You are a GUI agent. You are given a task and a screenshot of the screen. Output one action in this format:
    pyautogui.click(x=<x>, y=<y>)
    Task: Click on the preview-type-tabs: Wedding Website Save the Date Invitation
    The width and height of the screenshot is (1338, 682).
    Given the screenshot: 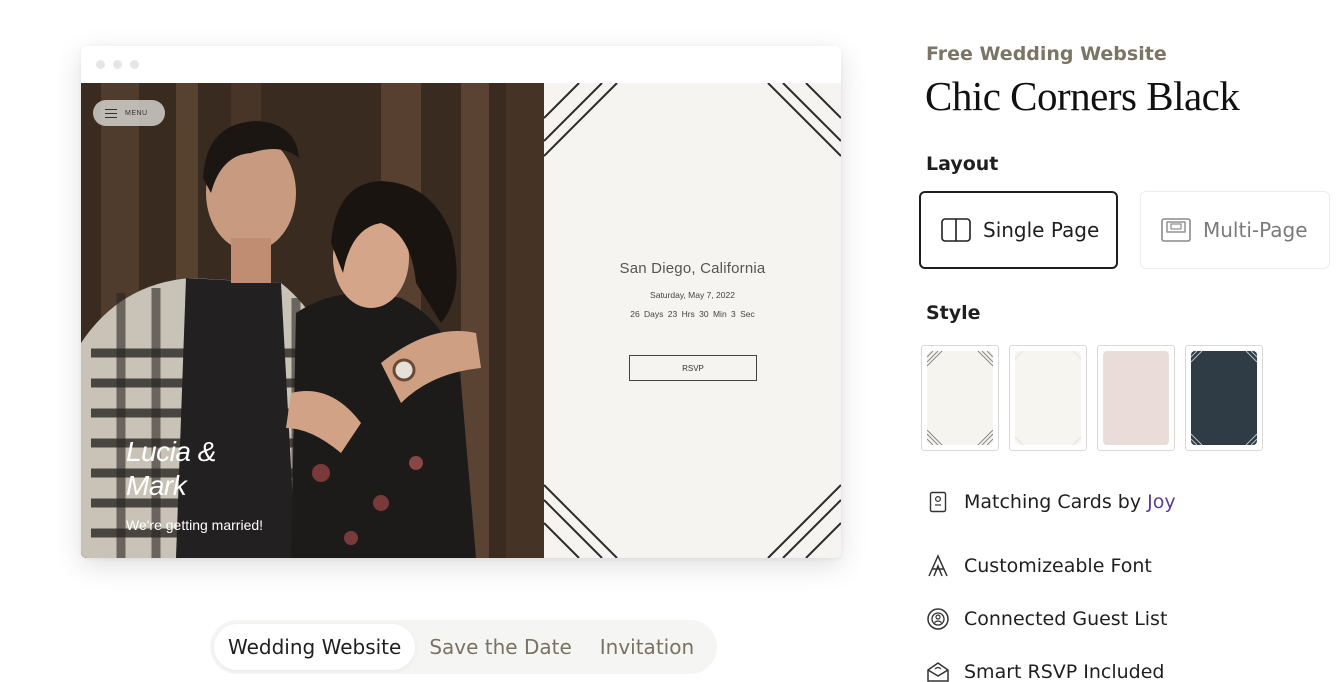 What is the action you would take?
    pyautogui.click(x=463, y=647)
    